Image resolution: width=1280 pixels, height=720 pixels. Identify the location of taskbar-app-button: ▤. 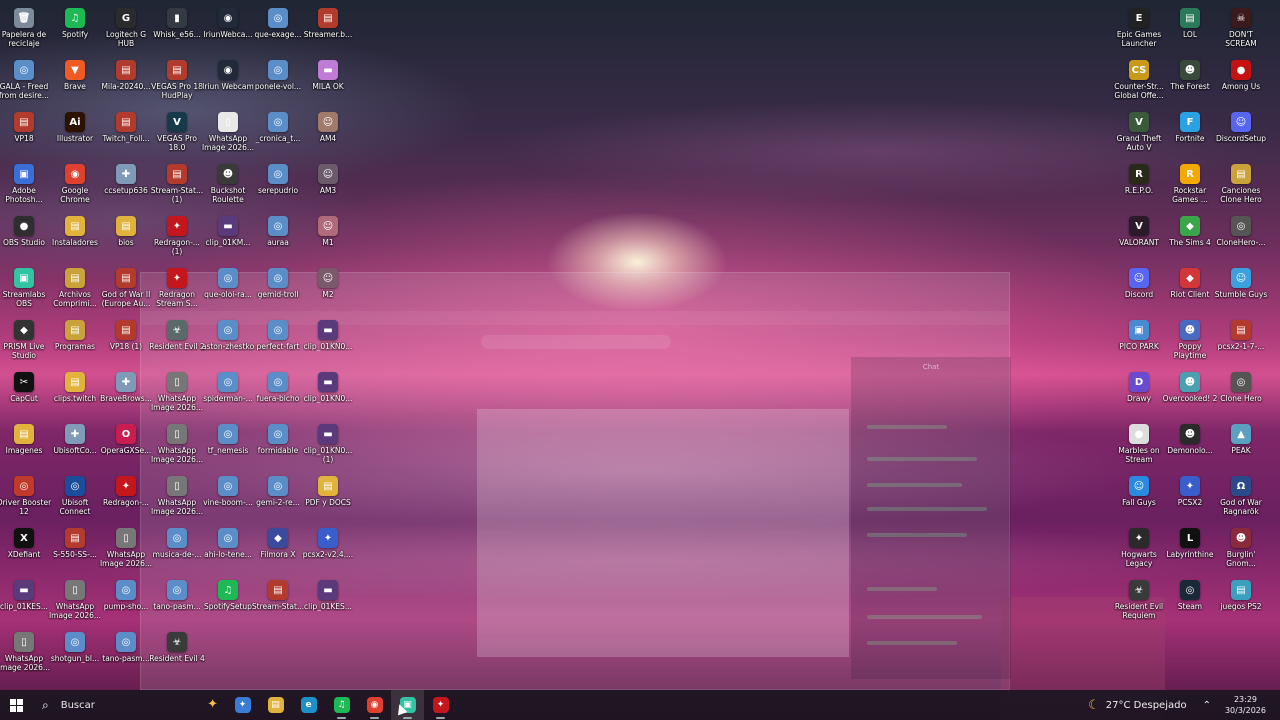
(275, 705).